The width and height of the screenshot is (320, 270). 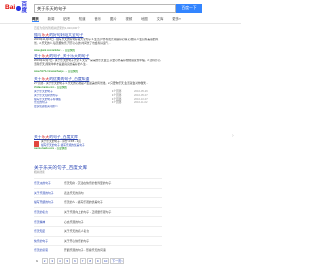 I want to click on related-link: 乐天知足, so click(x=49, y=231).